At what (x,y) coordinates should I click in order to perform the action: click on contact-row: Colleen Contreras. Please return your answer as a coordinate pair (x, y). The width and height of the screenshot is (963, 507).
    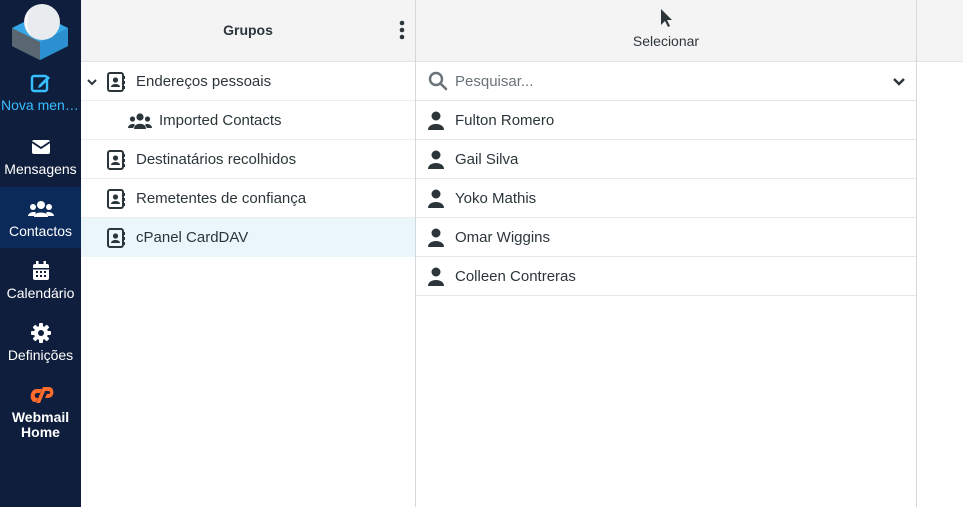
    Looking at the image, I should click on (666, 276).